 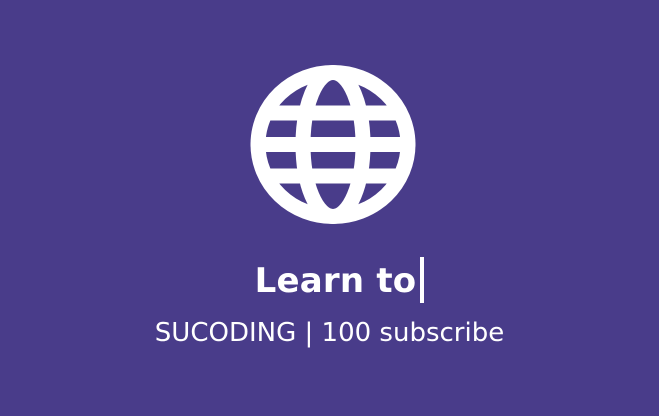 I want to click on typing-headline: Learn to, so click(x=329, y=281).